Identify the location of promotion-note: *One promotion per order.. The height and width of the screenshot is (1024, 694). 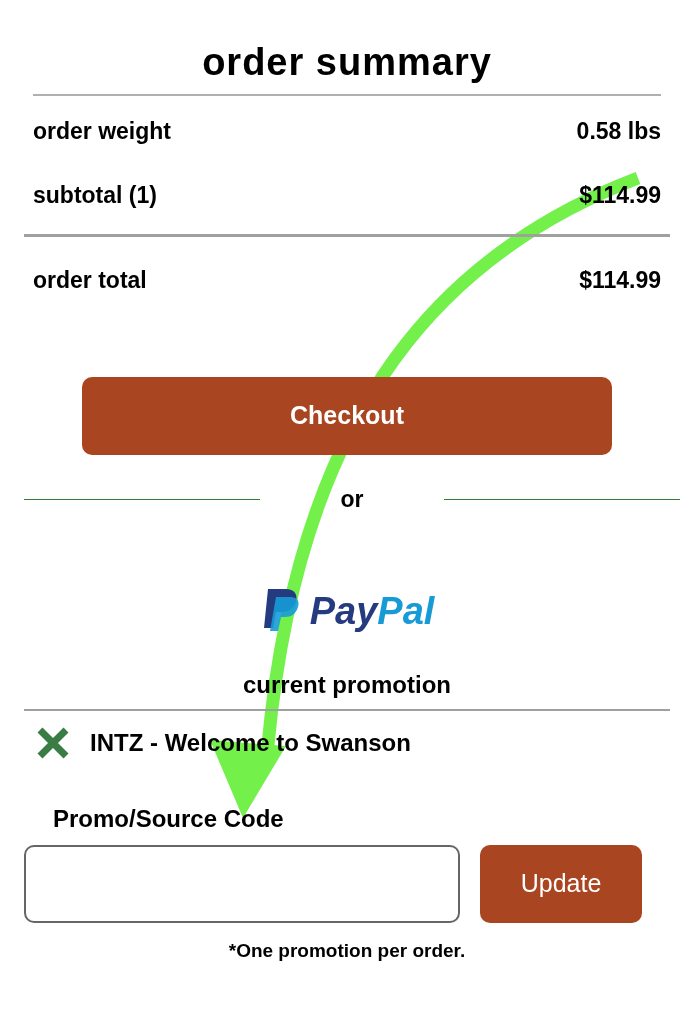
(347, 951).